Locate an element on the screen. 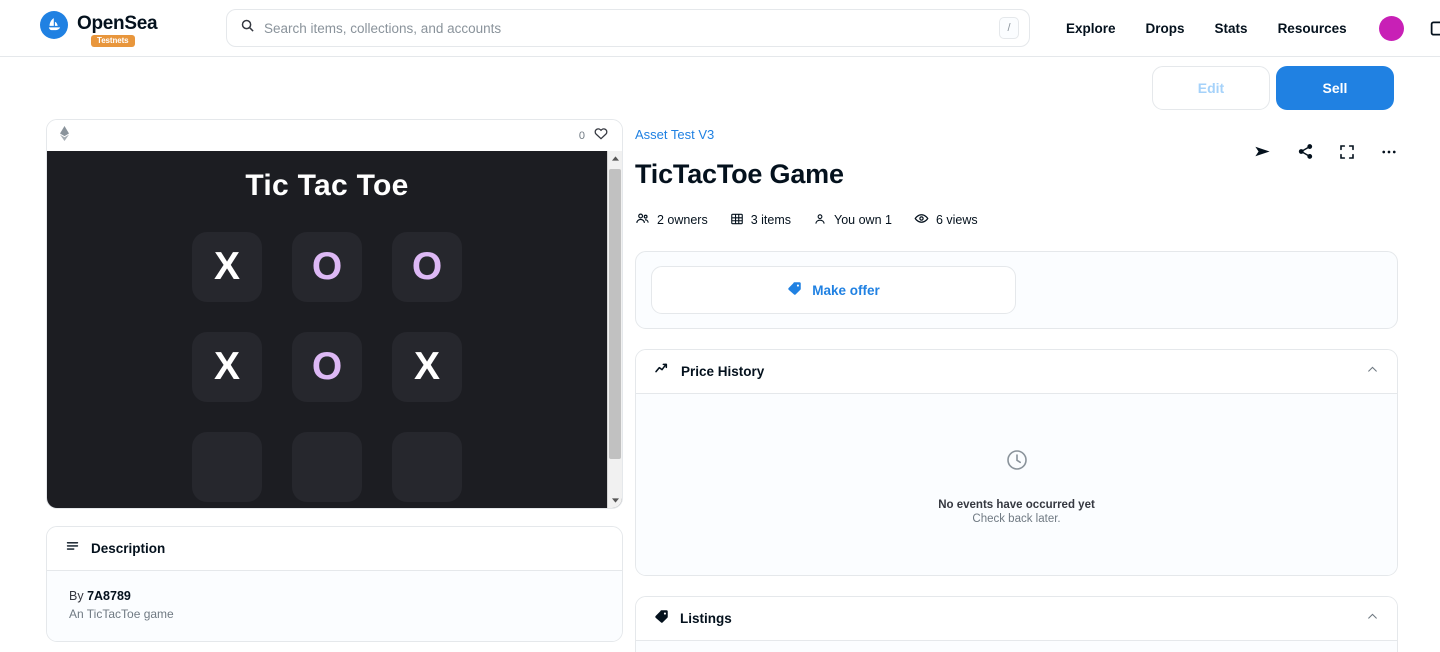 The height and width of the screenshot is (652, 1440). trending-up-icon is located at coordinates (662, 371).